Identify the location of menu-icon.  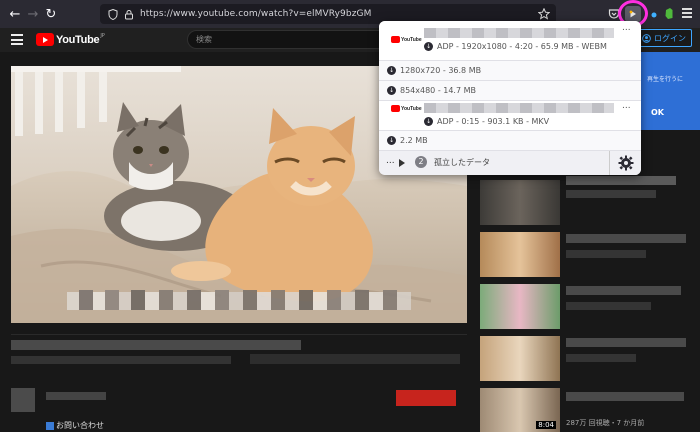
(687, 13).